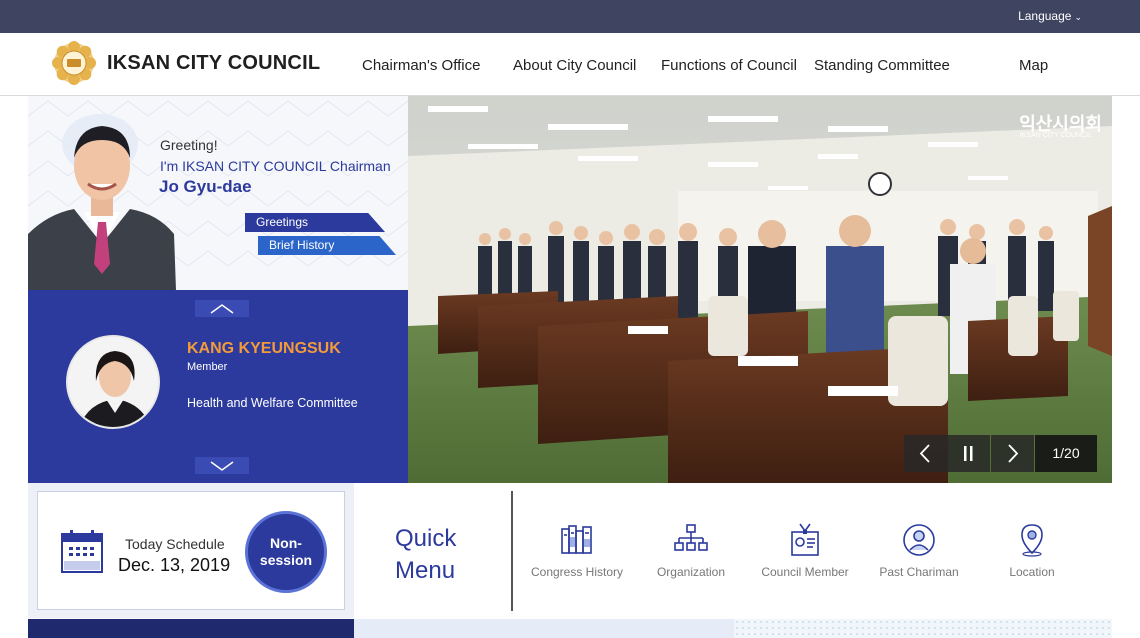 Image resolution: width=1140 pixels, height=638 pixels. I want to click on quick-menu-location: Location, so click(1032, 551).